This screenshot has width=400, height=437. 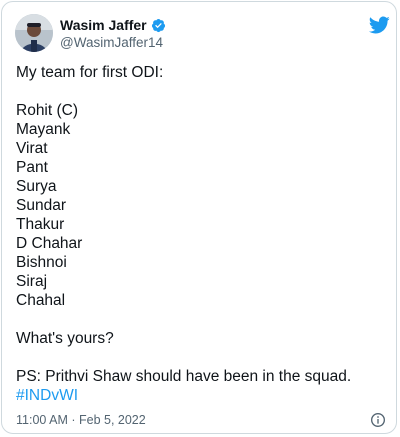 I want to click on player-siraj: Siraj, so click(x=32, y=281).